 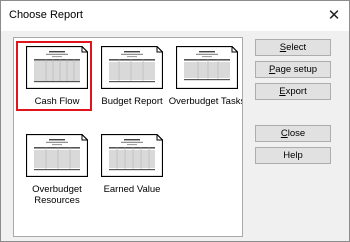 What do you see at coordinates (132, 189) in the screenshot?
I see `report-label: Earned Value` at bounding box center [132, 189].